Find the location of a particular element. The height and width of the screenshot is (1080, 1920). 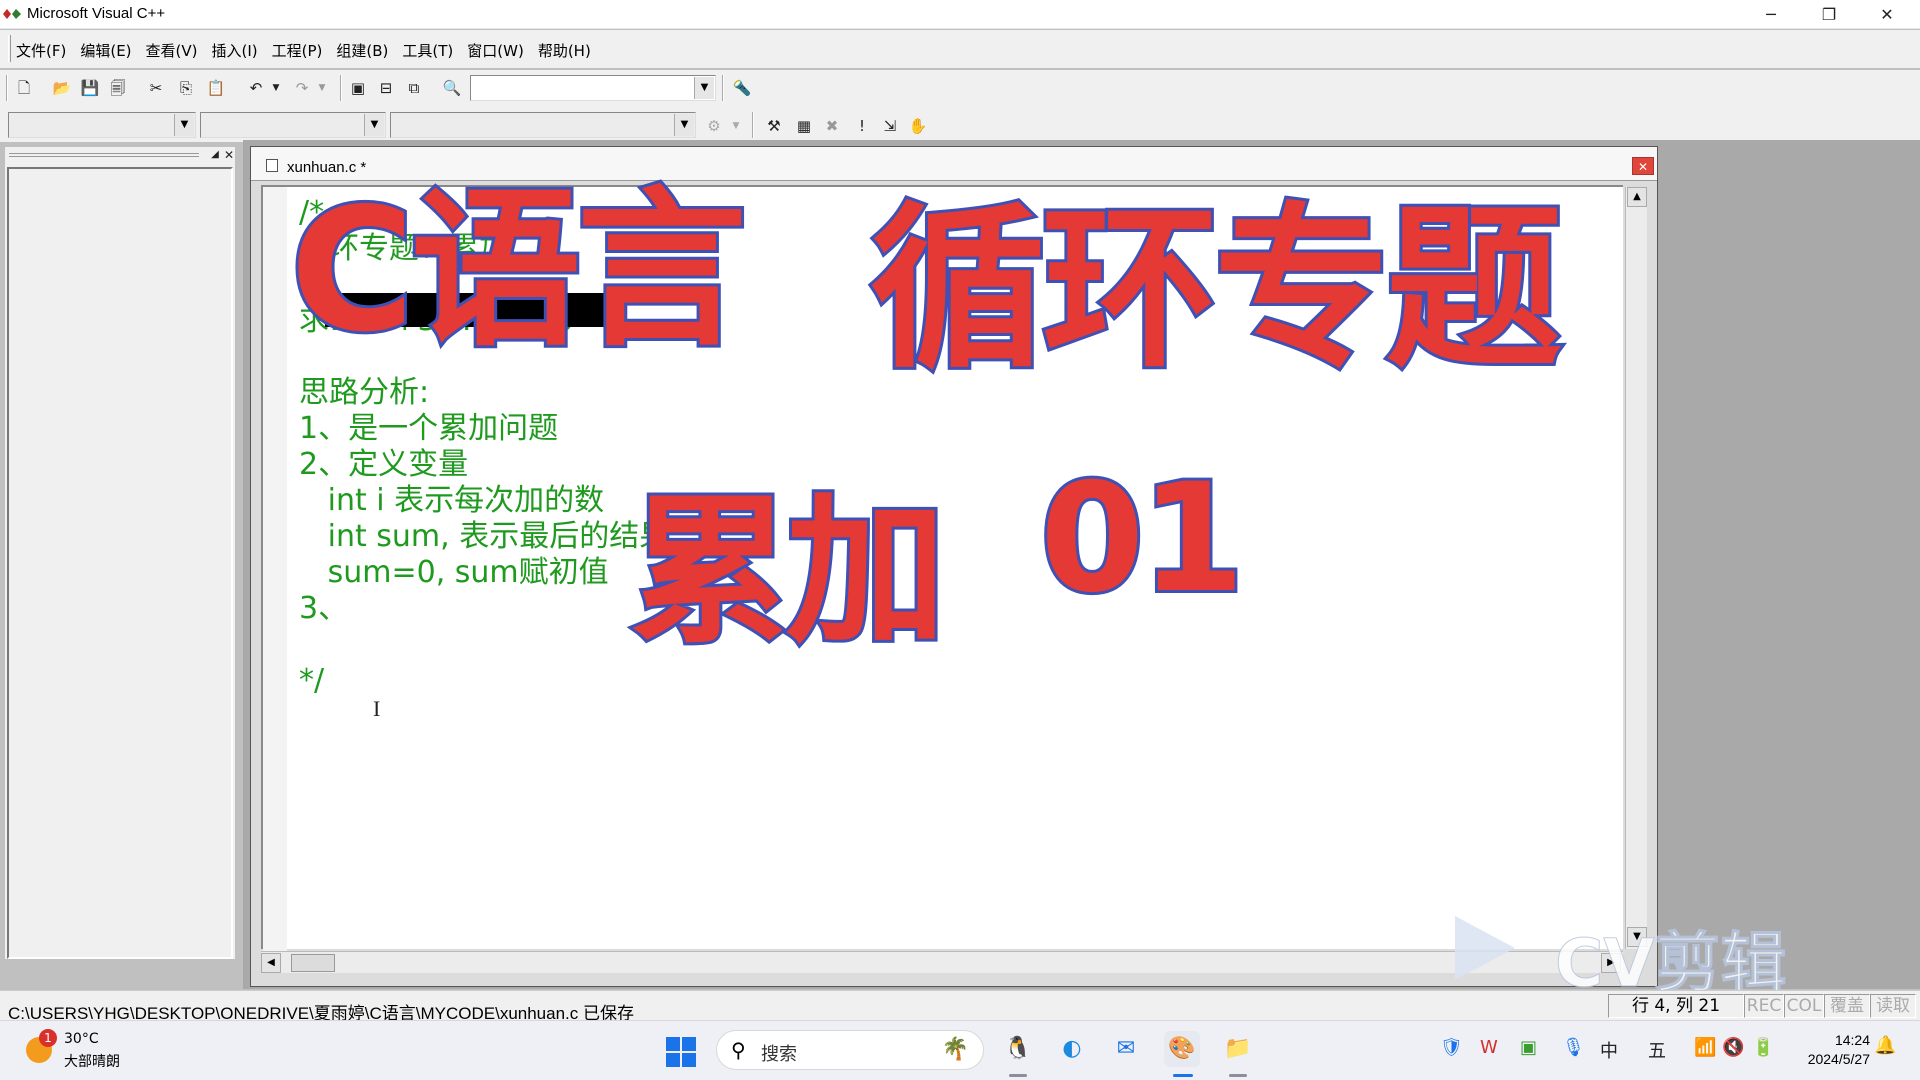

stop-build-icon: ✖ is located at coordinates (832, 126).